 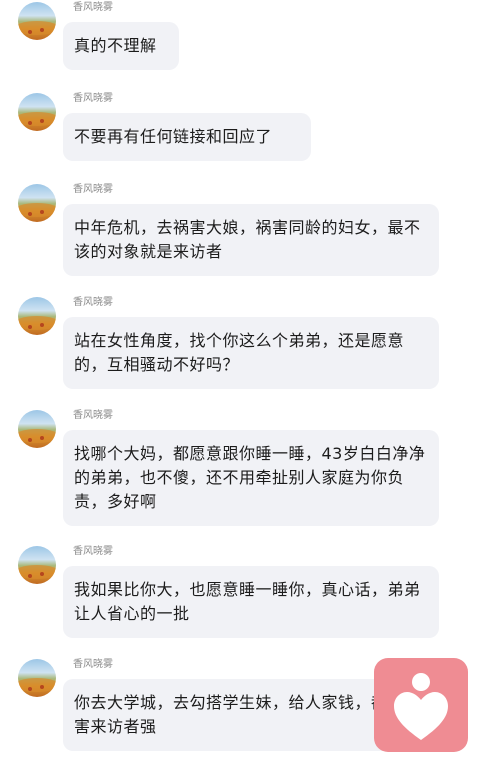 What do you see at coordinates (251, 602) in the screenshot?
I see `message-bubble: 我如果比你大，也愿意睡一睡你，真心话，弟弟让人省心的一批` at bounding box center [251, 602].